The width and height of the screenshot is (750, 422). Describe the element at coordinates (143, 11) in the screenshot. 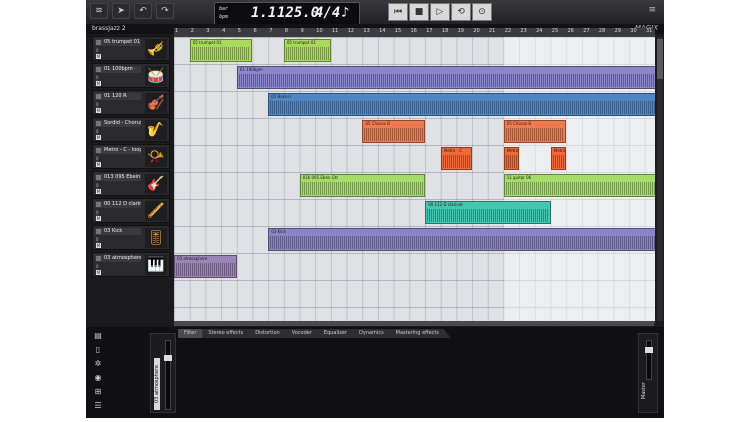

I see `undo-icon: ↶` at that location.